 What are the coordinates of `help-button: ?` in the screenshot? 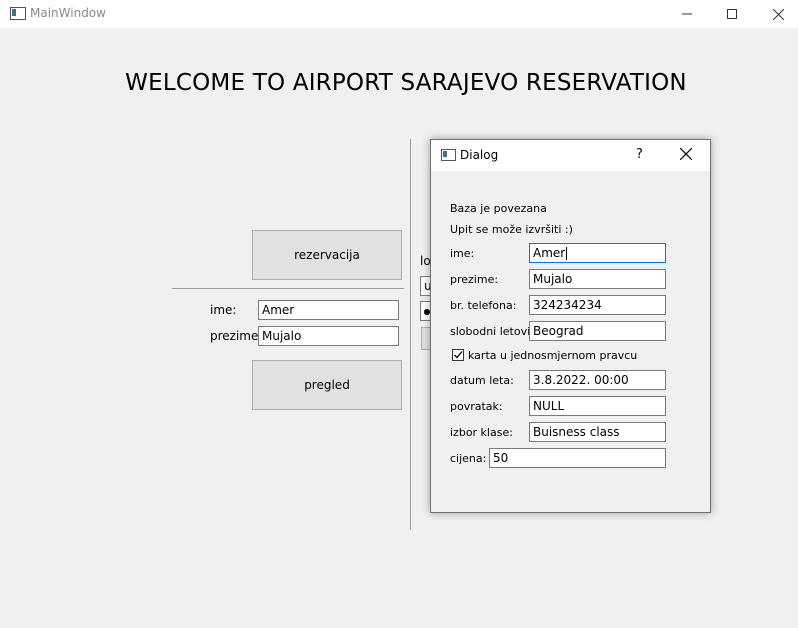 It's located at (639, 154).